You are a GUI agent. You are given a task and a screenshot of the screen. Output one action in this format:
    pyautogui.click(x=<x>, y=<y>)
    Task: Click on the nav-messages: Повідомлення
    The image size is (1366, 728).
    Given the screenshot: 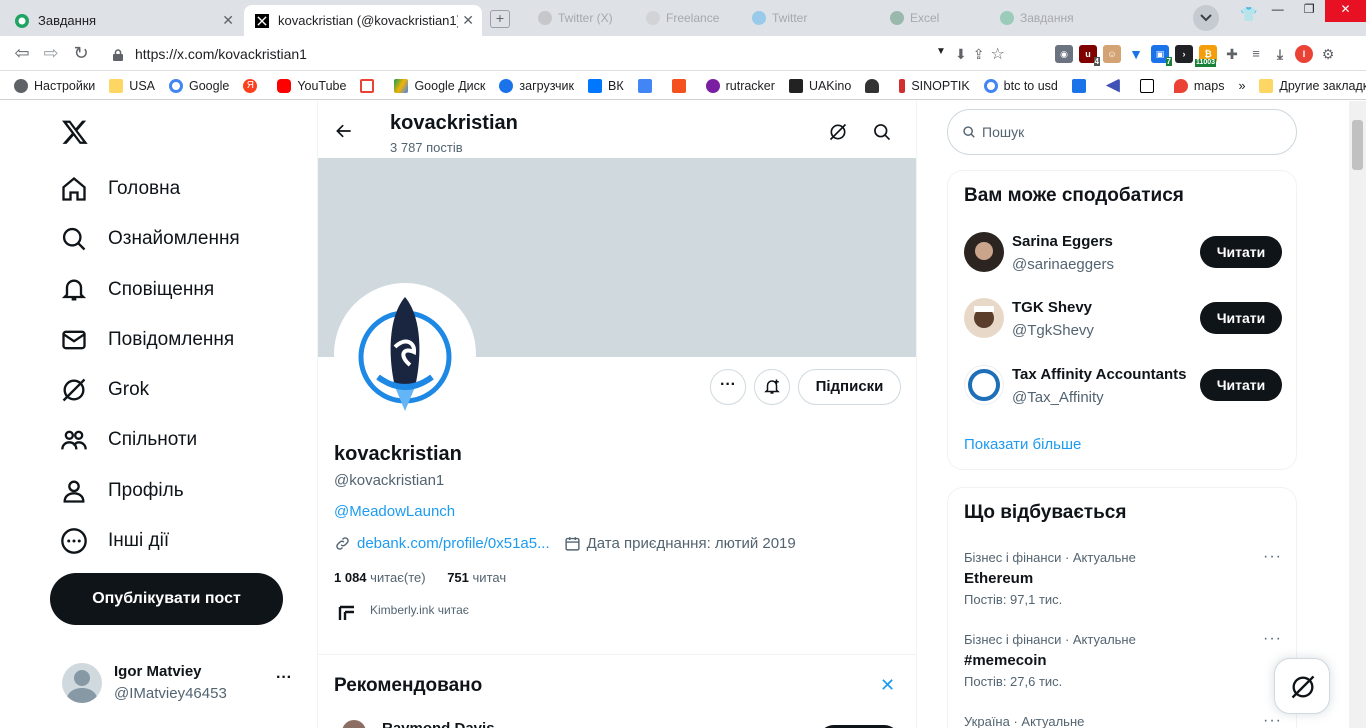 What is the action you would take?
    pyautogui.click(x=147, y=340)
    